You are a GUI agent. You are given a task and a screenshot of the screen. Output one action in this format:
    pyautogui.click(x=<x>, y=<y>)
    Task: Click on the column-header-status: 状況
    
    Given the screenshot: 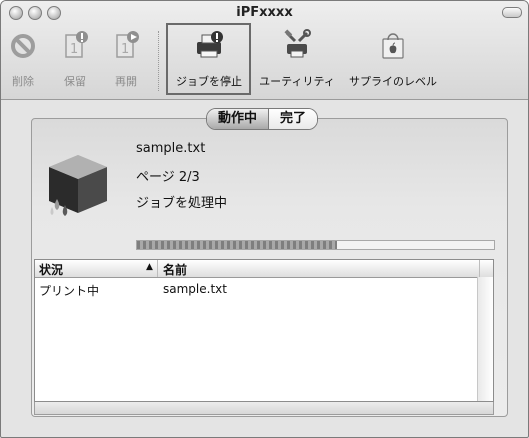 What is the action you would take?
    pyautogui.click(x=51, y=269)
    